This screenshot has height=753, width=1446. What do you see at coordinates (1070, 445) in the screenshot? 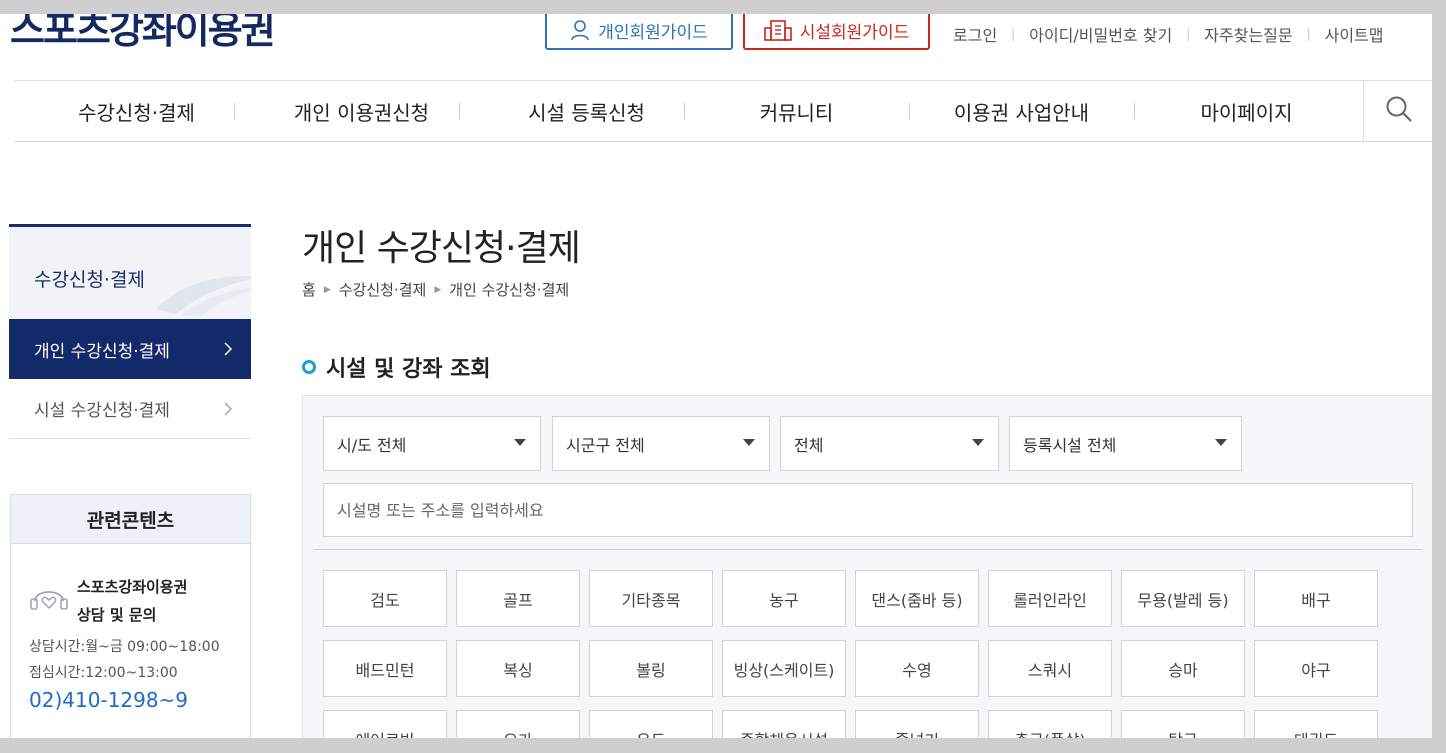
I see `select-value: 등록시설 전체` at bounding box center [1070, 445].